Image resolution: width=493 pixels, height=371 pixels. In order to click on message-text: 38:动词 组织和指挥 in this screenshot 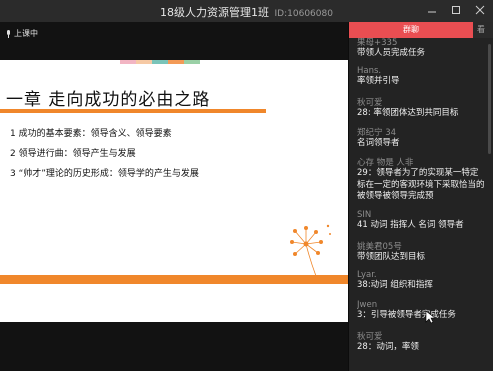, I will do `click(395, 285)`.